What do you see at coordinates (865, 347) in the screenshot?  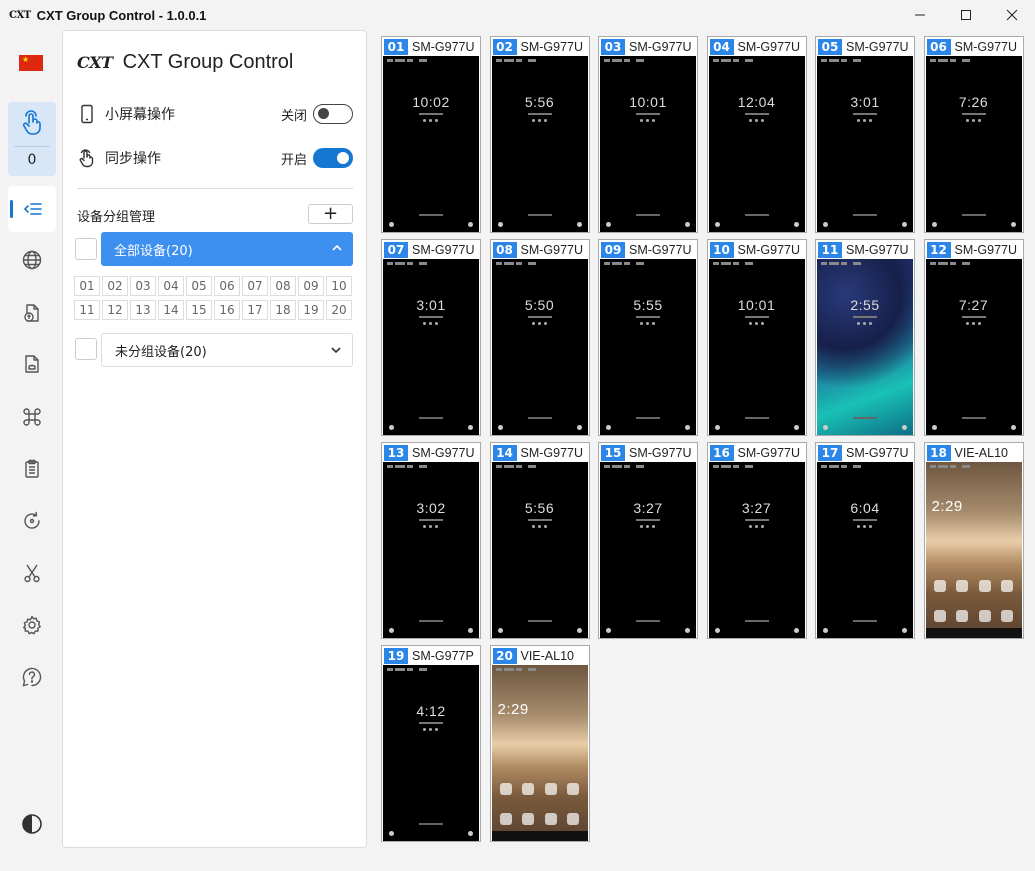 I see `device-screen: 2:55` at bounding box center [865, 347].